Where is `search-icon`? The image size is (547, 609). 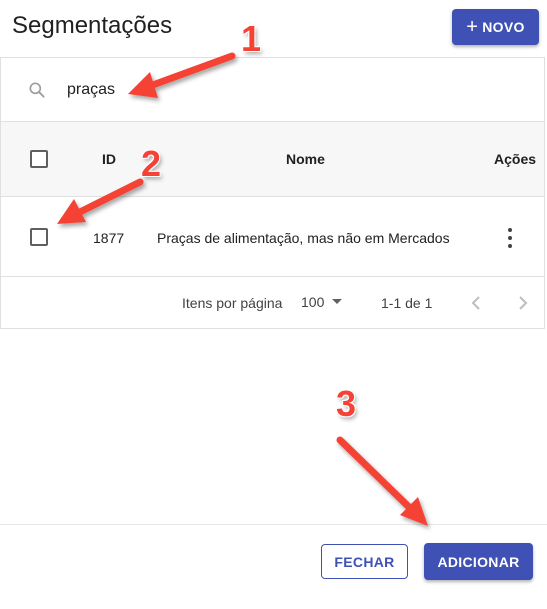
search-icon is located at coordinates (37, 90).